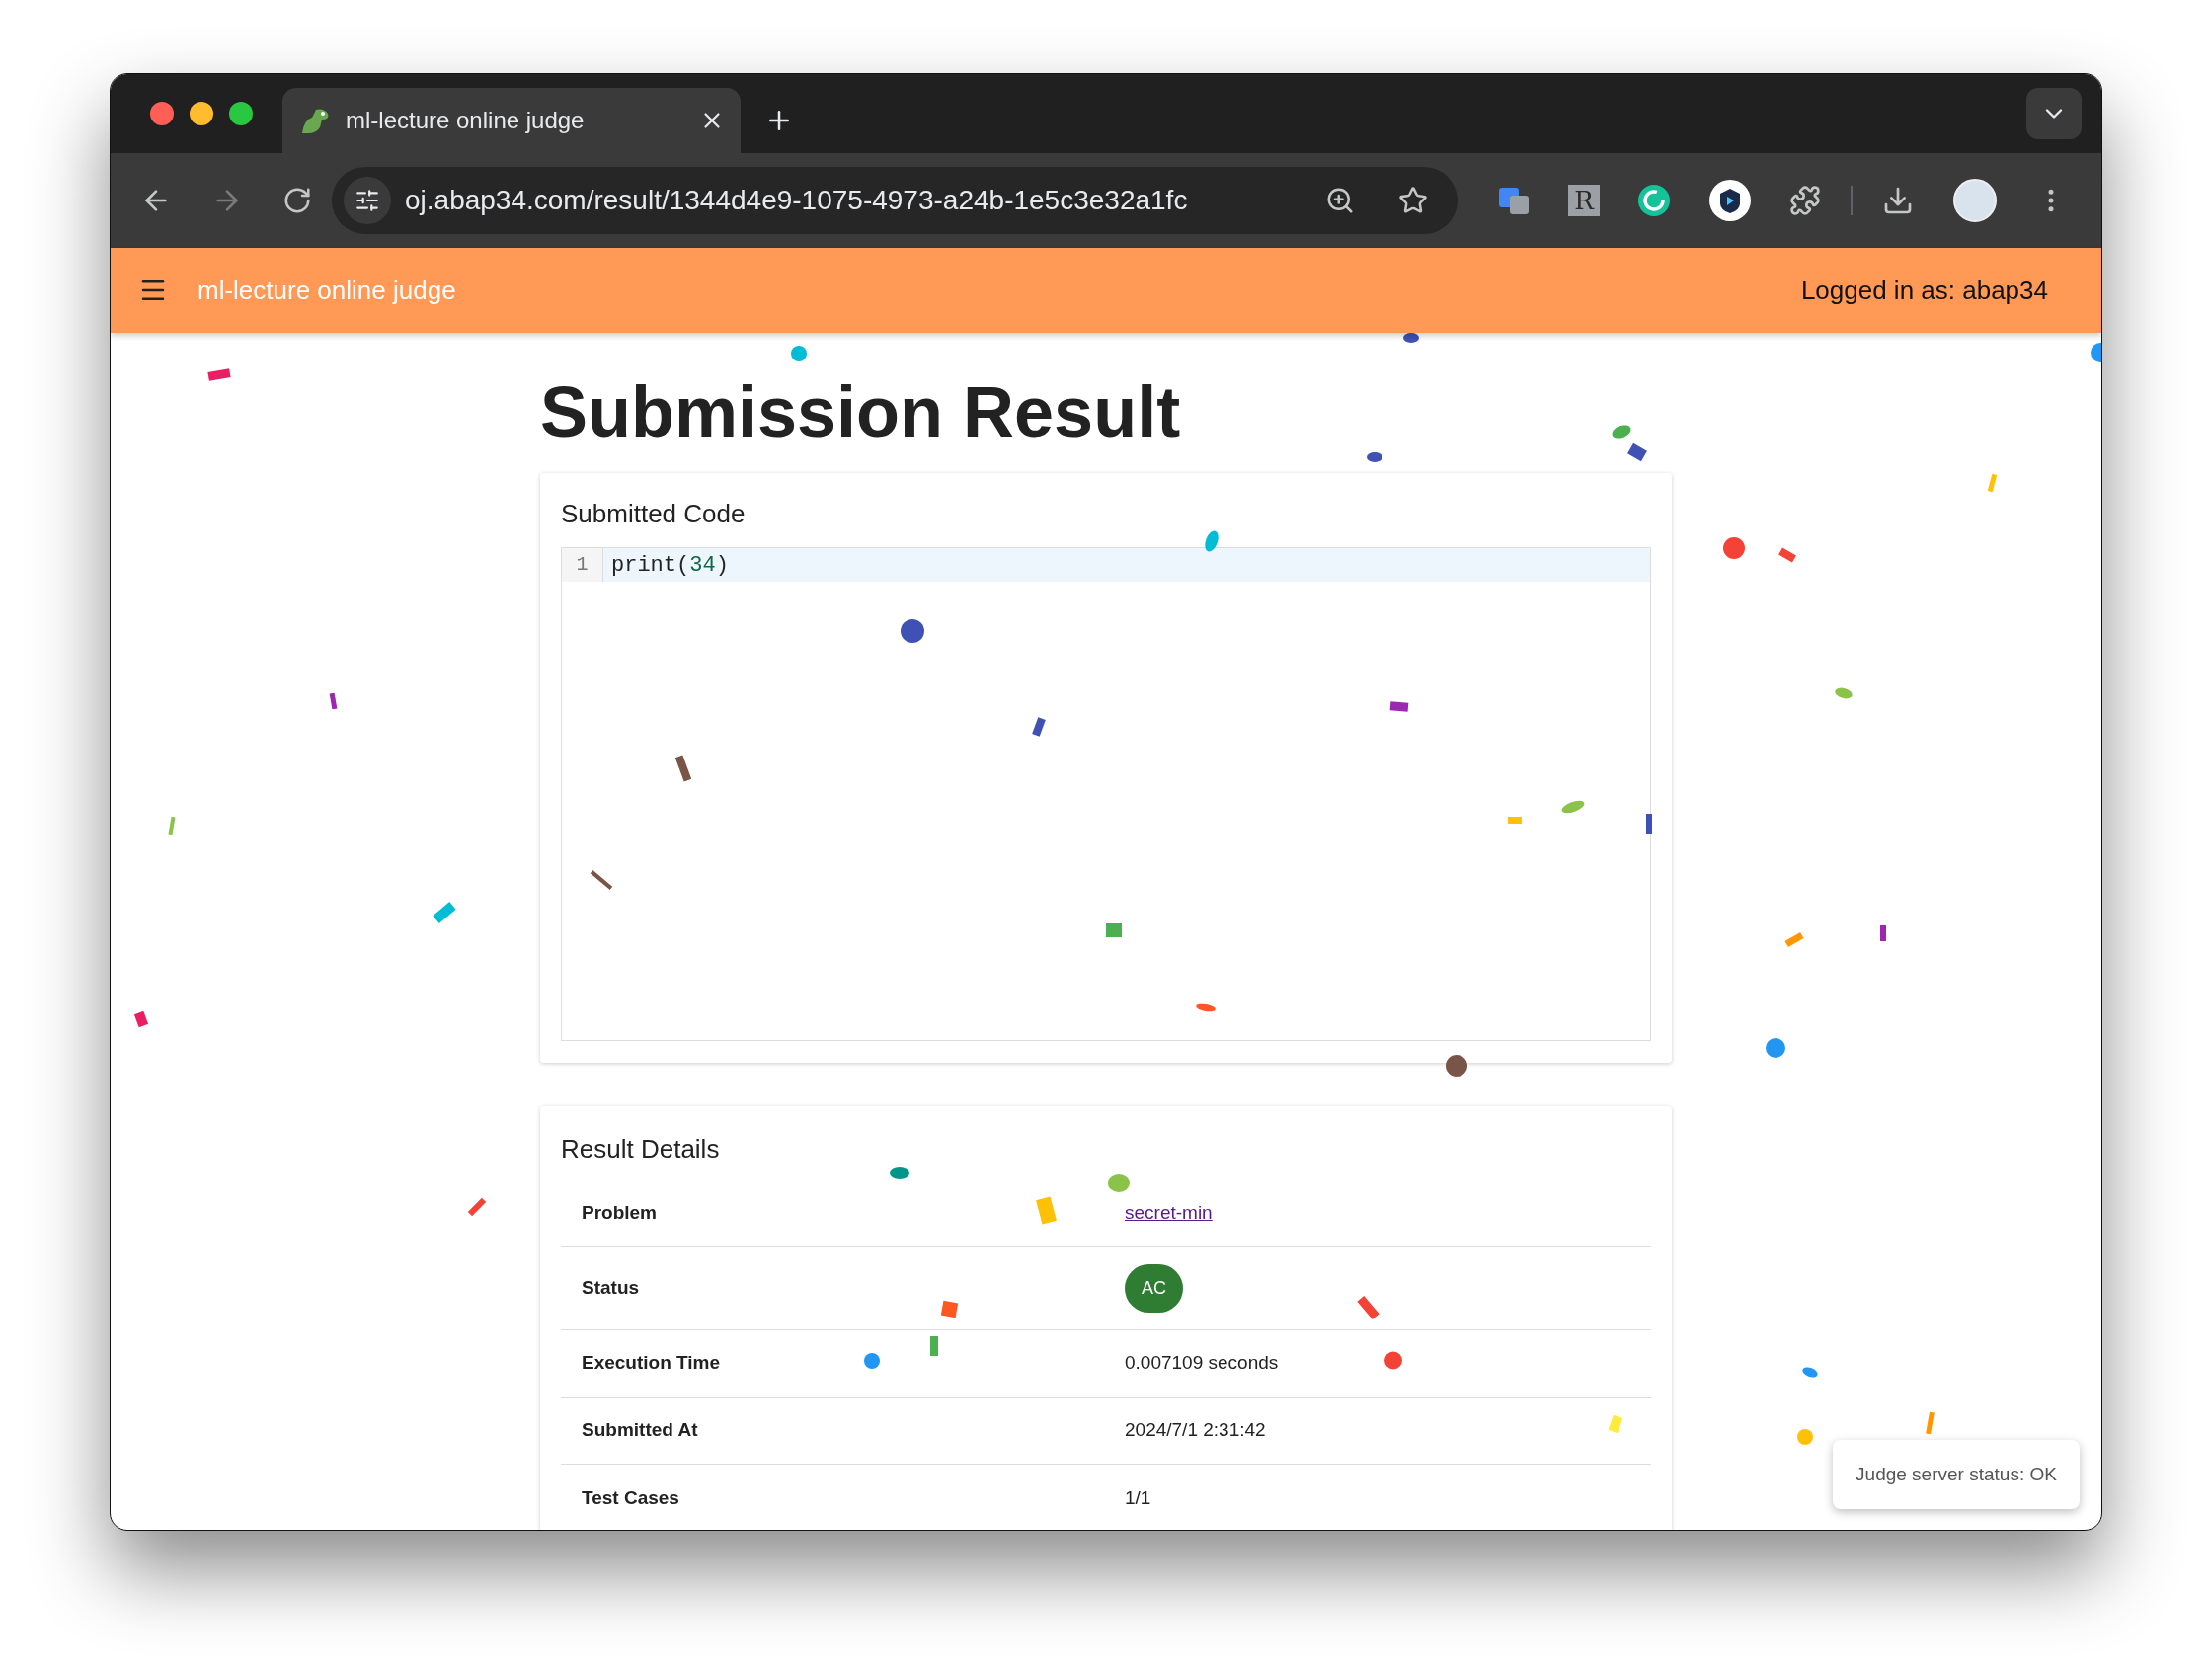 The height and width of the screenshot is (1677, 2212). I want to click on row-value: 2024/7/1 2:31:42, so click(1195, 1430).